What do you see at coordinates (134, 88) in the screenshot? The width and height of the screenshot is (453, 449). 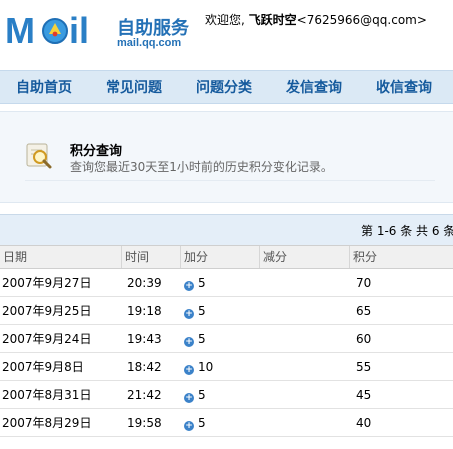 I see `nav-item-faq: 常见问题` at bounding box center [134, 88].